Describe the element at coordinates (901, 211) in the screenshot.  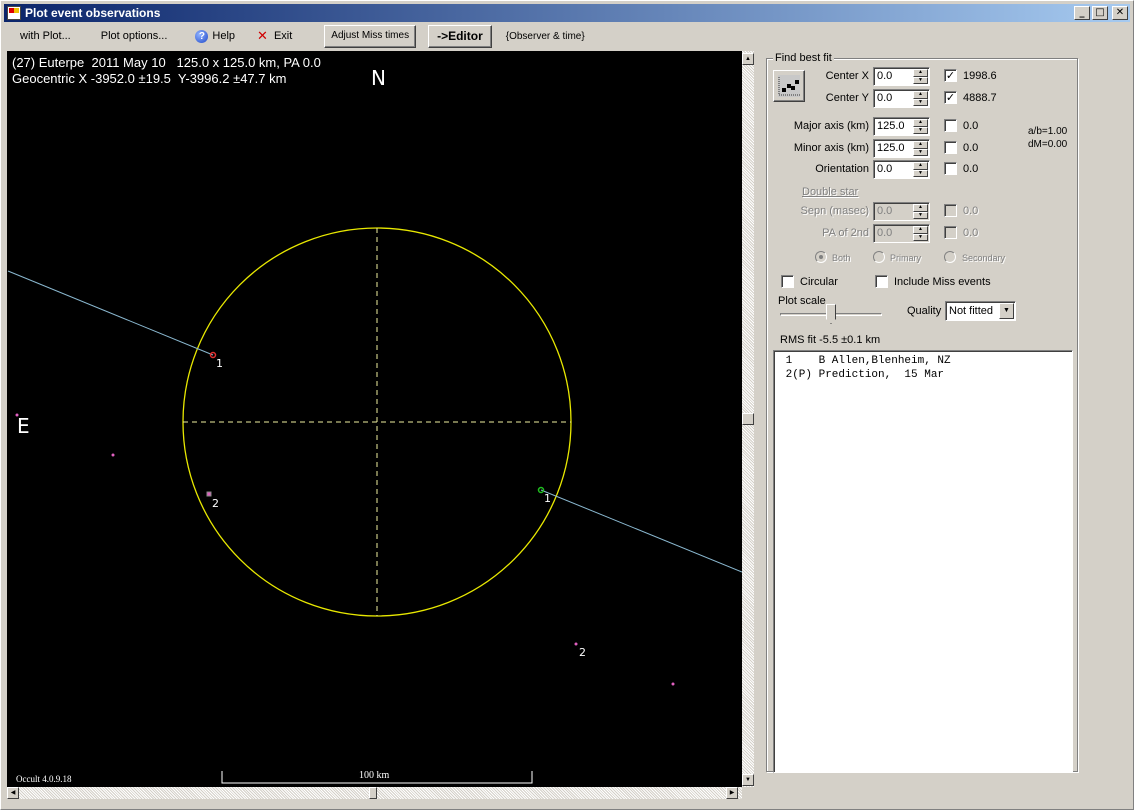
I see `sepn-input: 0.0 ▲ ▼` at that location.